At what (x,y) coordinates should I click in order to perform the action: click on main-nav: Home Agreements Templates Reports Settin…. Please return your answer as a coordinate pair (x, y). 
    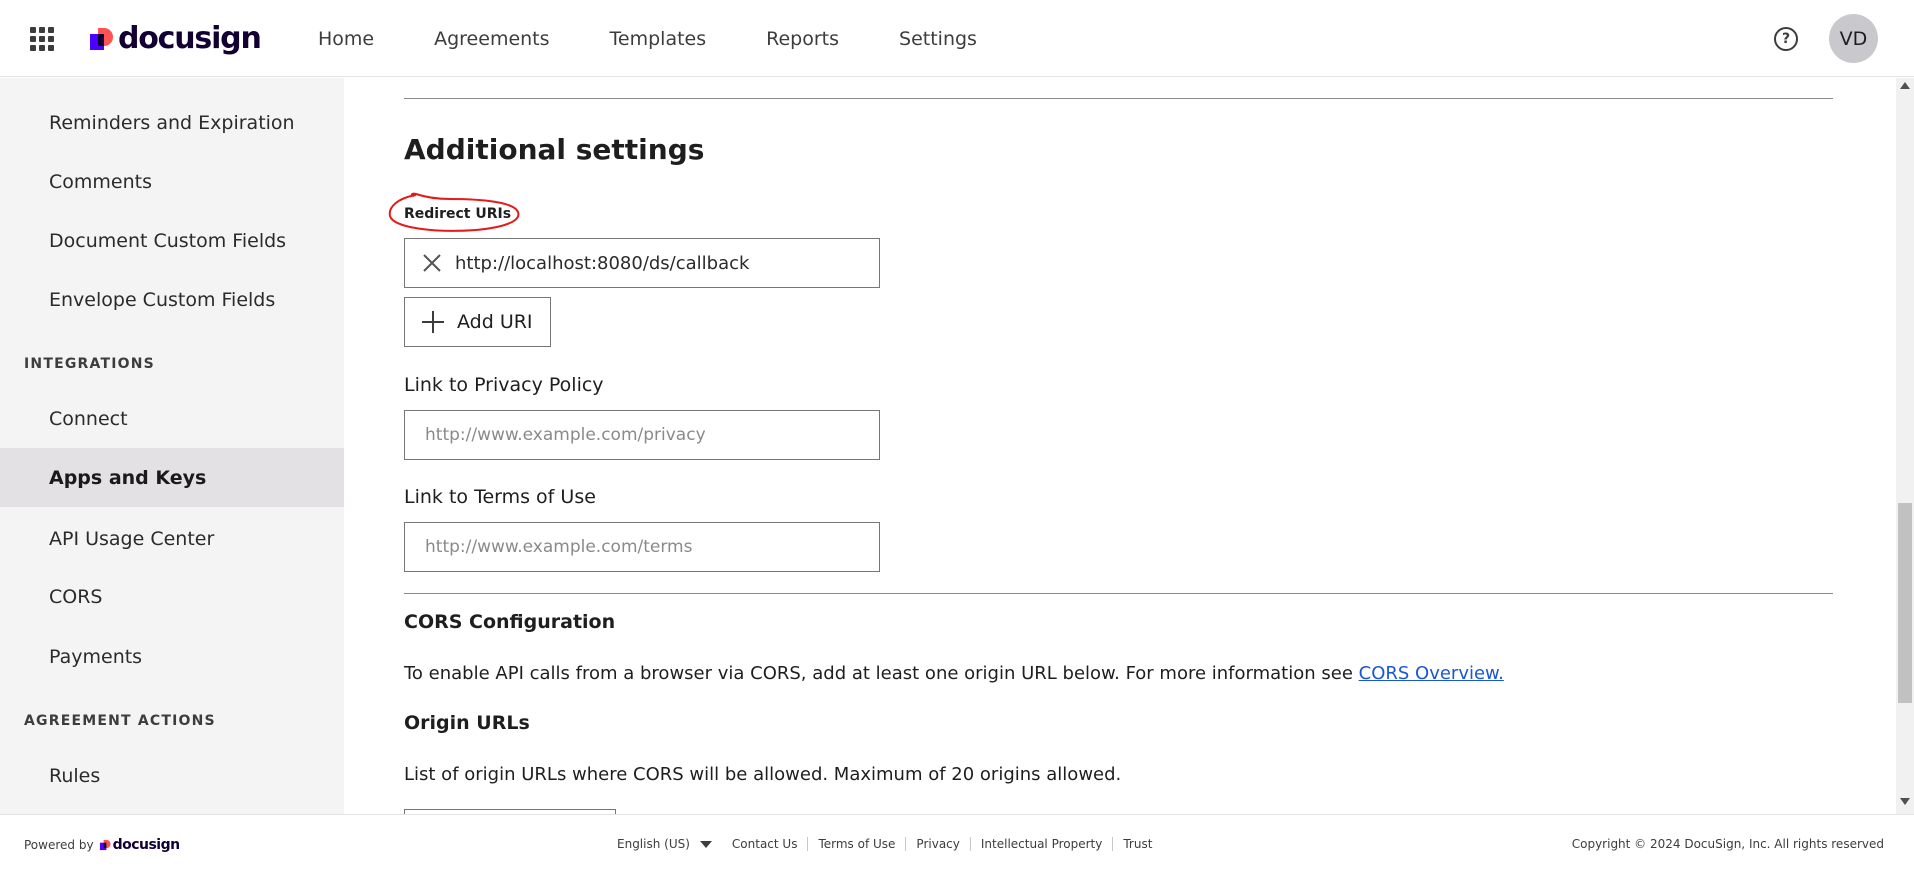
    Looking at the image, I should click on (677, 38).